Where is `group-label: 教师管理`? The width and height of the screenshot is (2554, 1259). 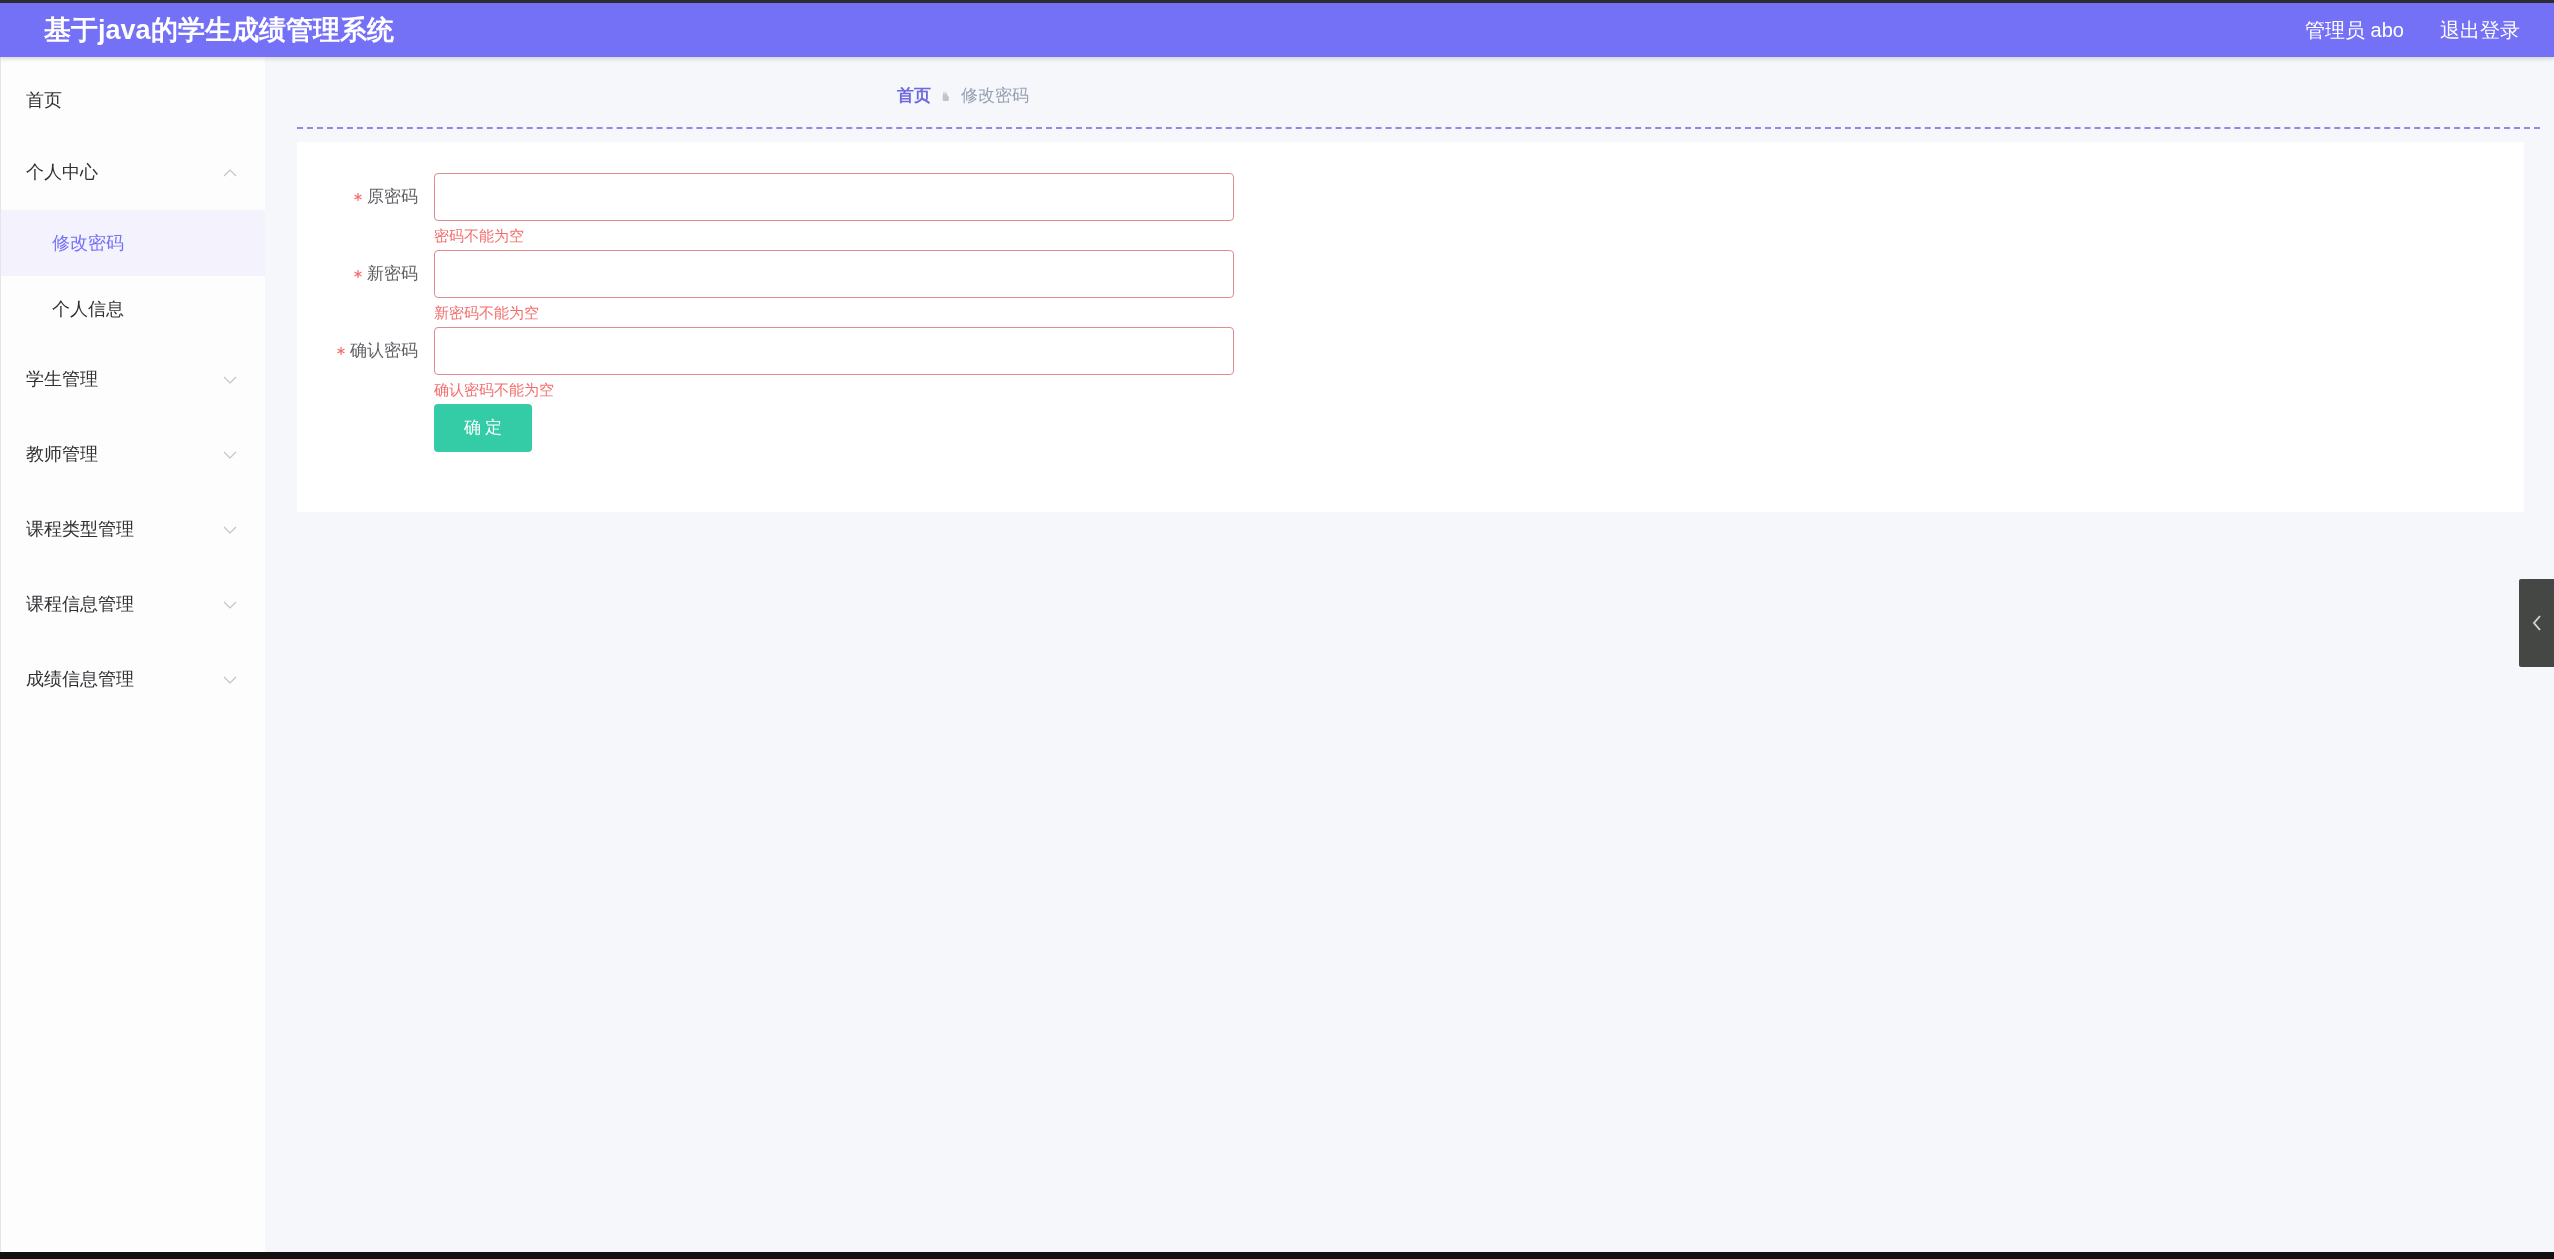
group-label: 教师管理 is located at coordinates (62, 454).